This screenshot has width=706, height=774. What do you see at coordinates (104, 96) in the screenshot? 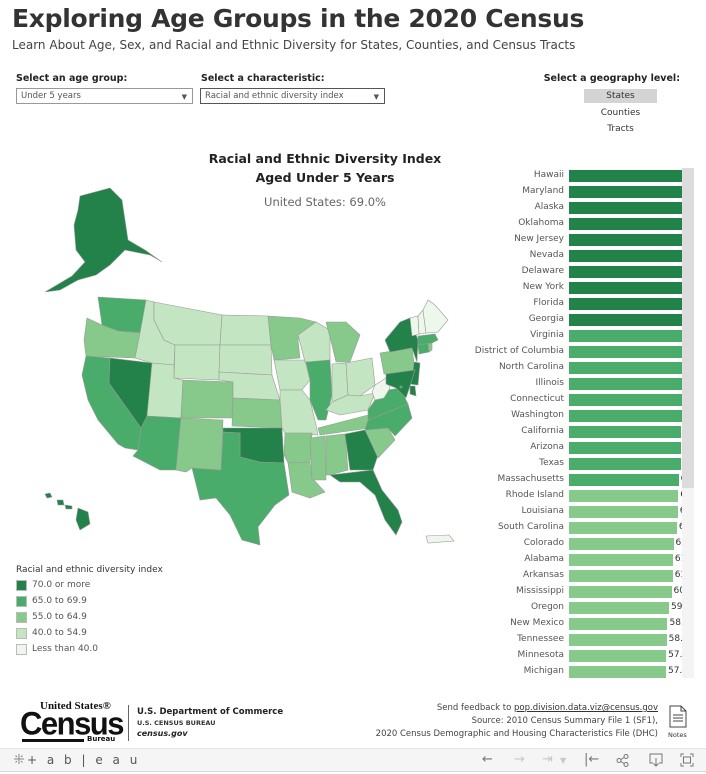
I see `age-group-select: Under 5 years ▼` at bounding box center [104, 96].